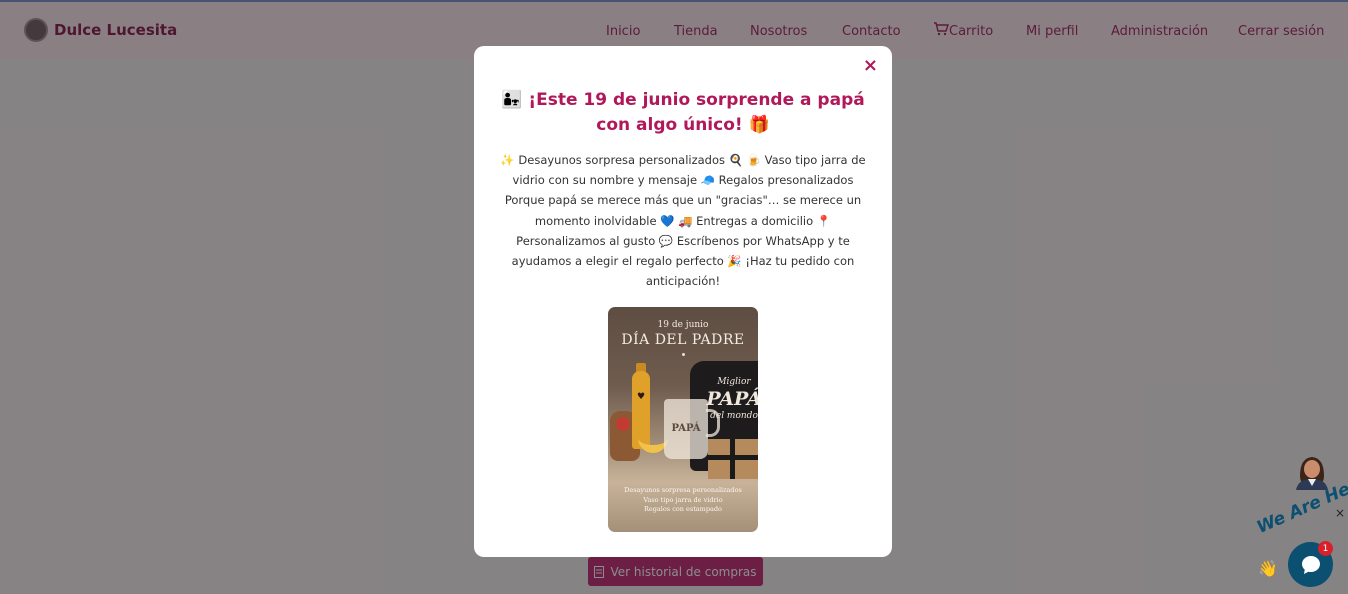 The width and height of the screenshot is (1348, 594). What do you see at coordinates (1325, 548) in the screenshot?
I see `chat-notification-badge: 1` at bounding box center [1325, 548].